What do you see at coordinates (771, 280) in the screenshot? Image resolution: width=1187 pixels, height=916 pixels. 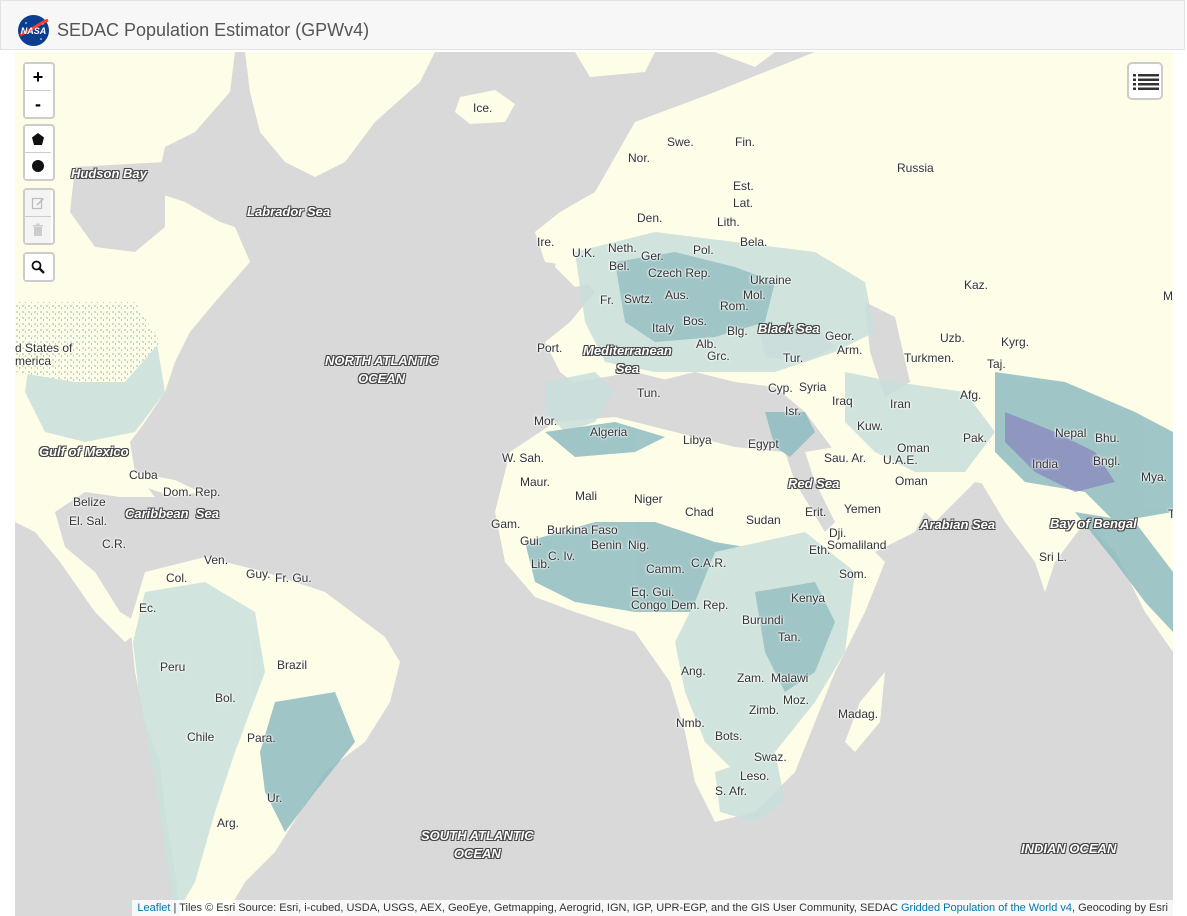 I see `country-label-ukraine: Ukraine` at bounding box center [771, 280].